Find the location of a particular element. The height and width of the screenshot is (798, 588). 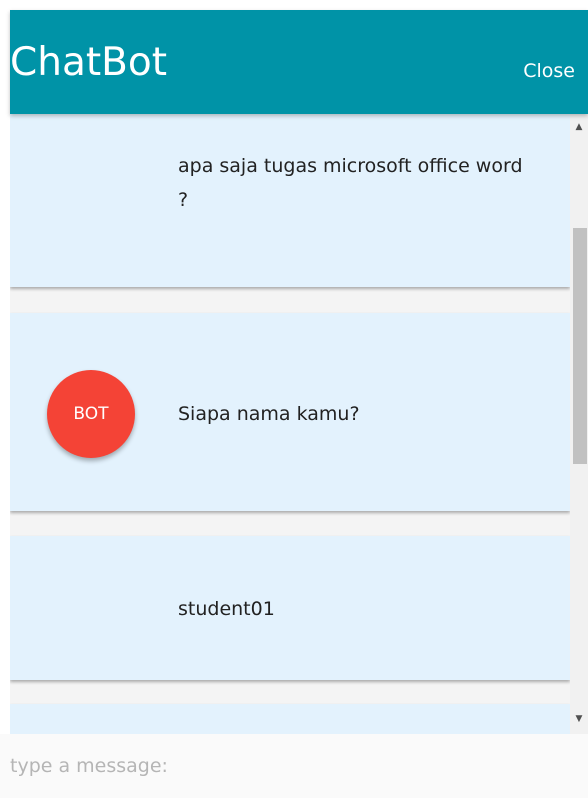

chat-header: ChatBot Close is located at coordinates (299, 62).